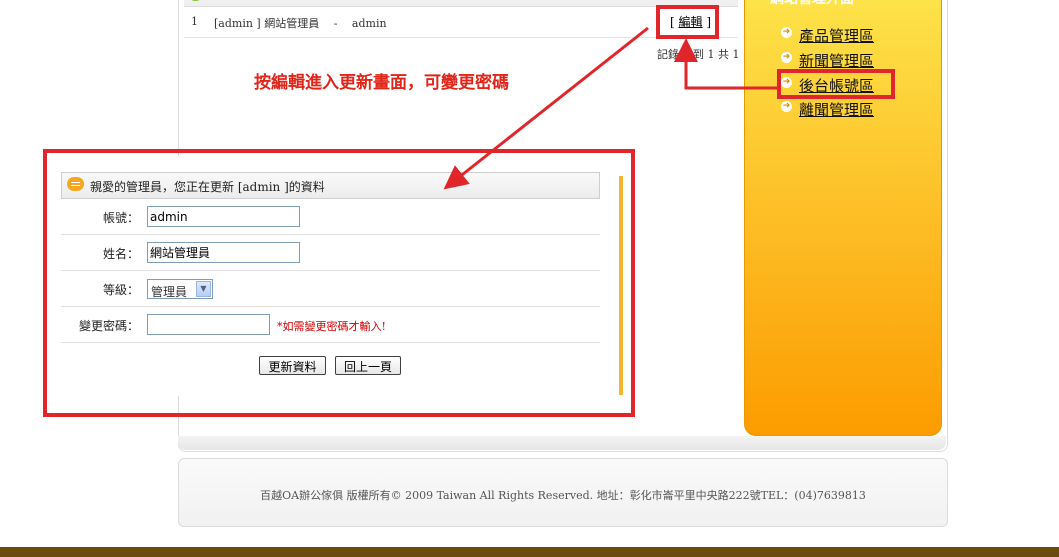 Image resolution: width=1059 pixels, height=557 pixels. I want to click on arrow-to-edit, so click(726, 64).